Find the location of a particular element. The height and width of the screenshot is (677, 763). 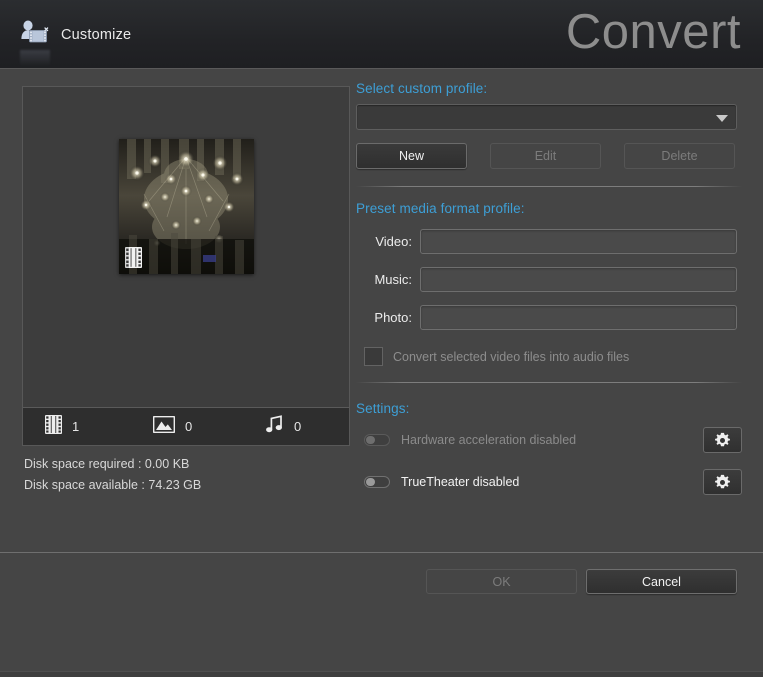

hardware-acceleration-toggle is located at coordinates (377, 440).